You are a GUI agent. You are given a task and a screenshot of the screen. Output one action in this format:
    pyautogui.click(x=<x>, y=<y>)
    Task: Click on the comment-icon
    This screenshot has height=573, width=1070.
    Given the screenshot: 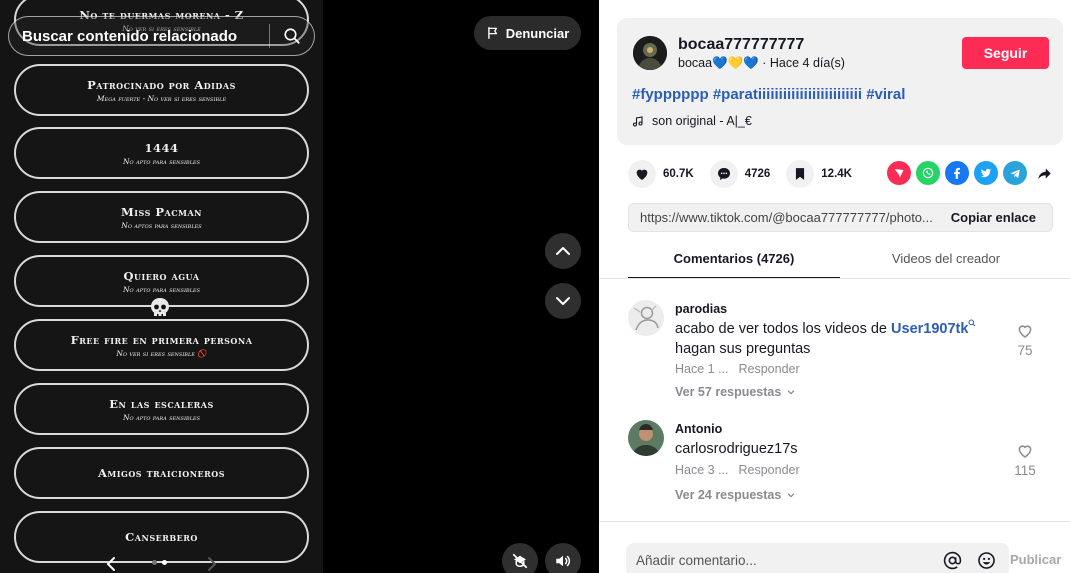 What is the action you would take?
    pyautogui.click(x=723, y=174)
    